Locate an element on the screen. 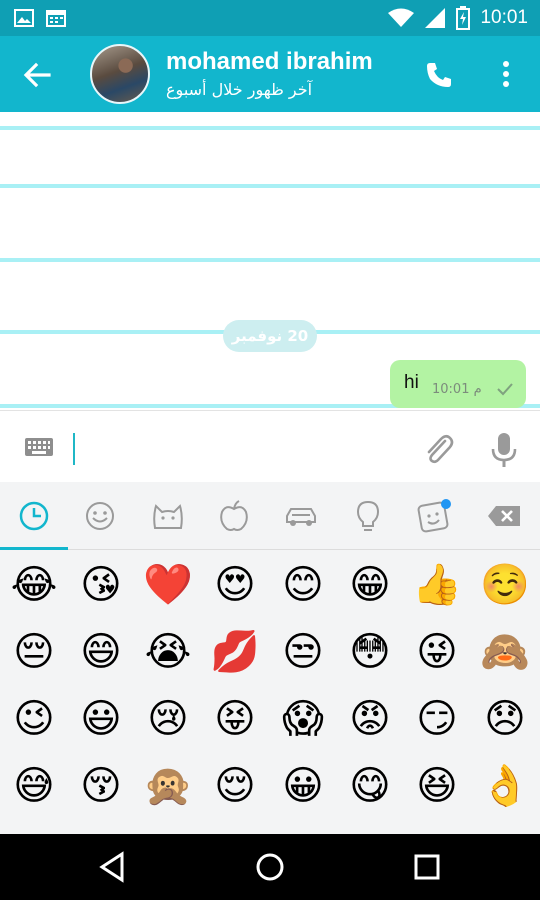 The width and height of the screenshot is (540, 900). emoji-key: 😅 is located at coordinates (34, 786).